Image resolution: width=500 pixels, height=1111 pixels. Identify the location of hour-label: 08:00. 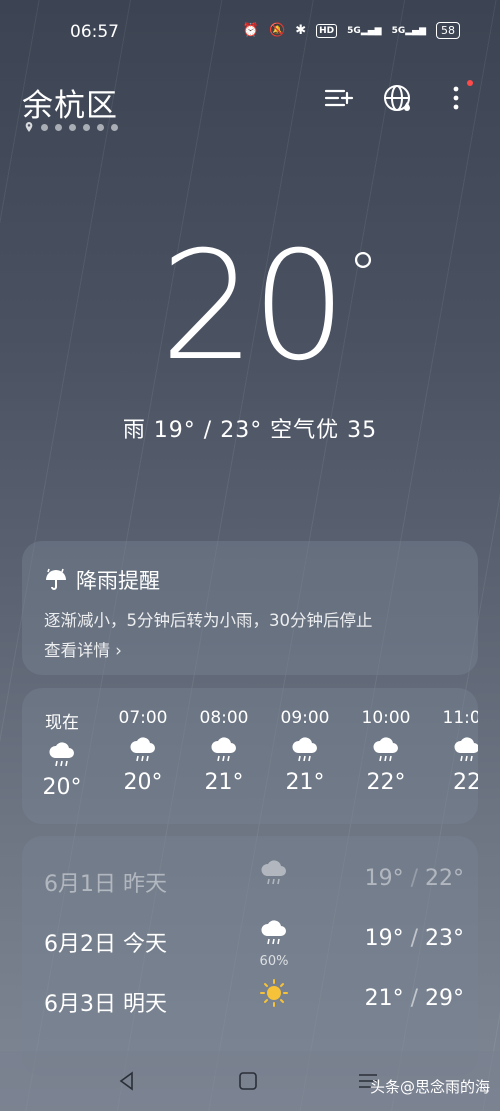
(224, 718).